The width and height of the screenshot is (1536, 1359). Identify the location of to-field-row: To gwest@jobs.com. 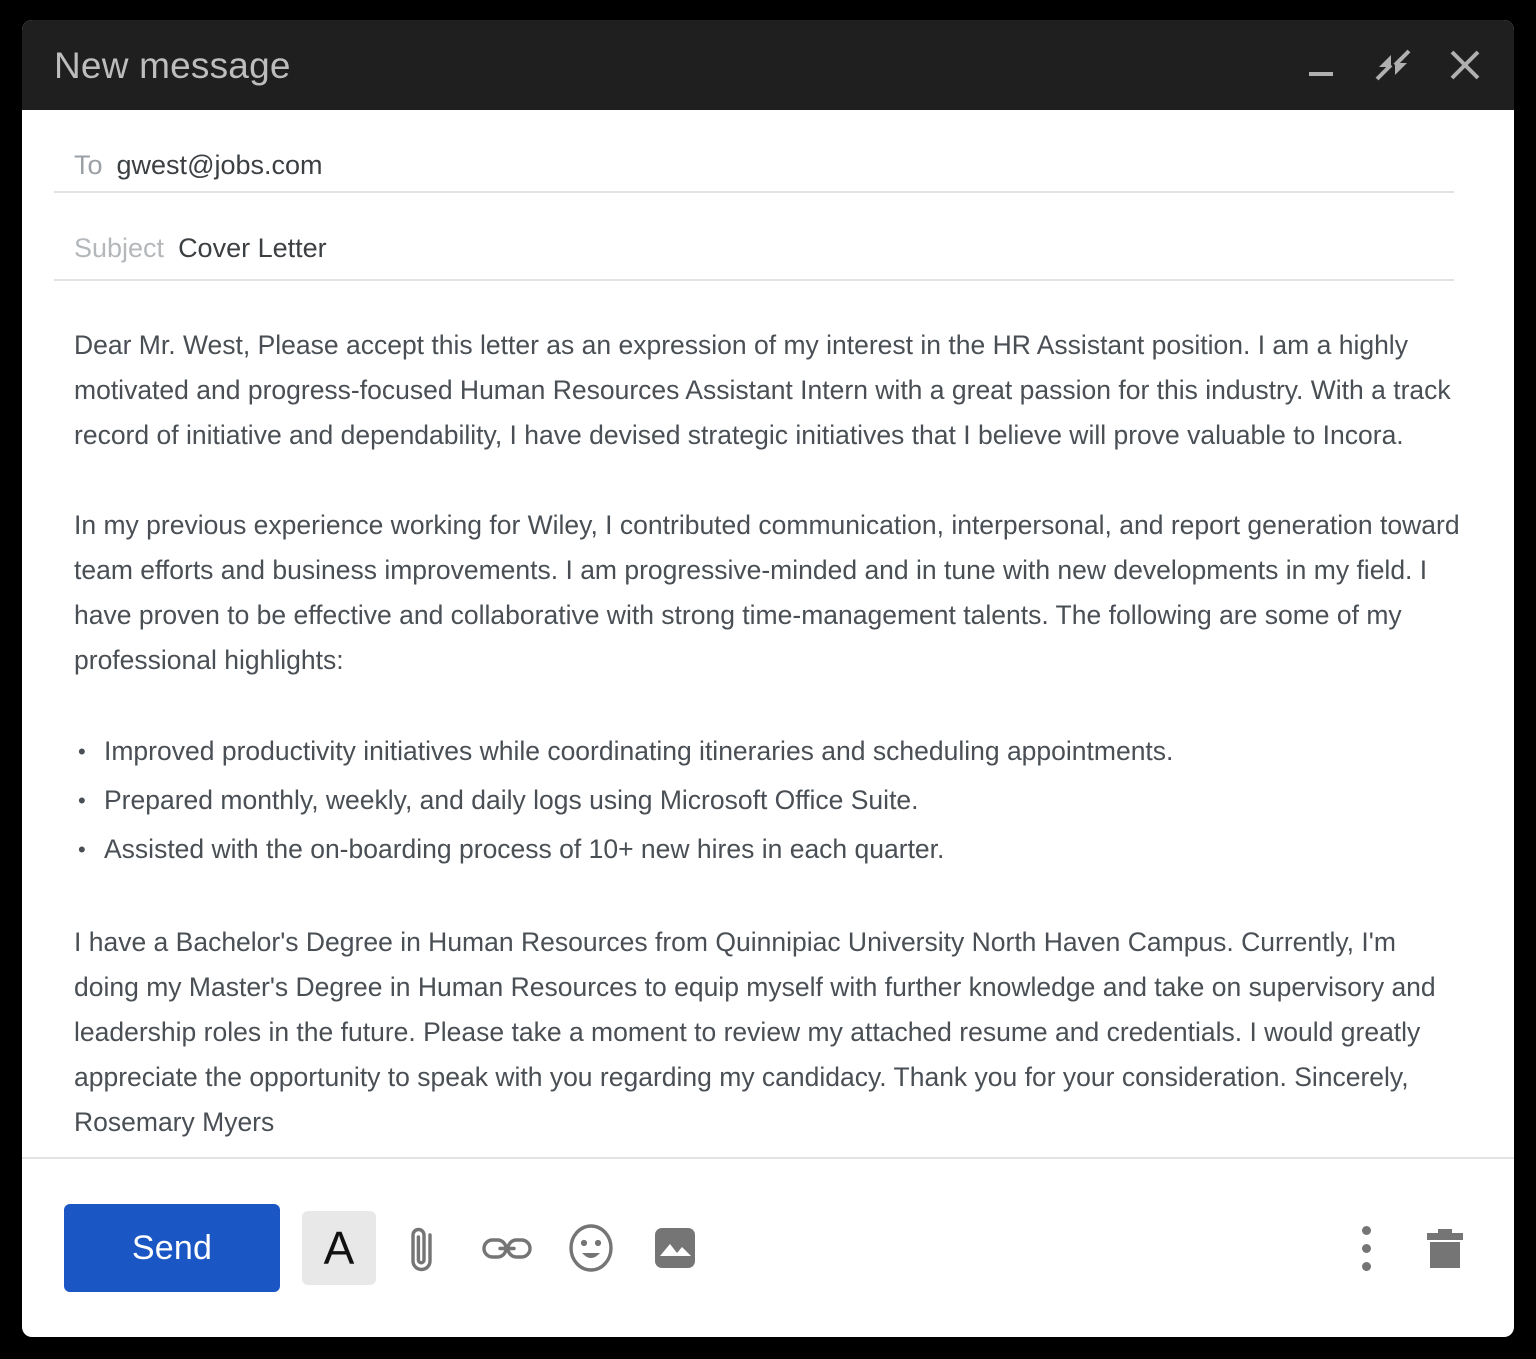
(754, 151).